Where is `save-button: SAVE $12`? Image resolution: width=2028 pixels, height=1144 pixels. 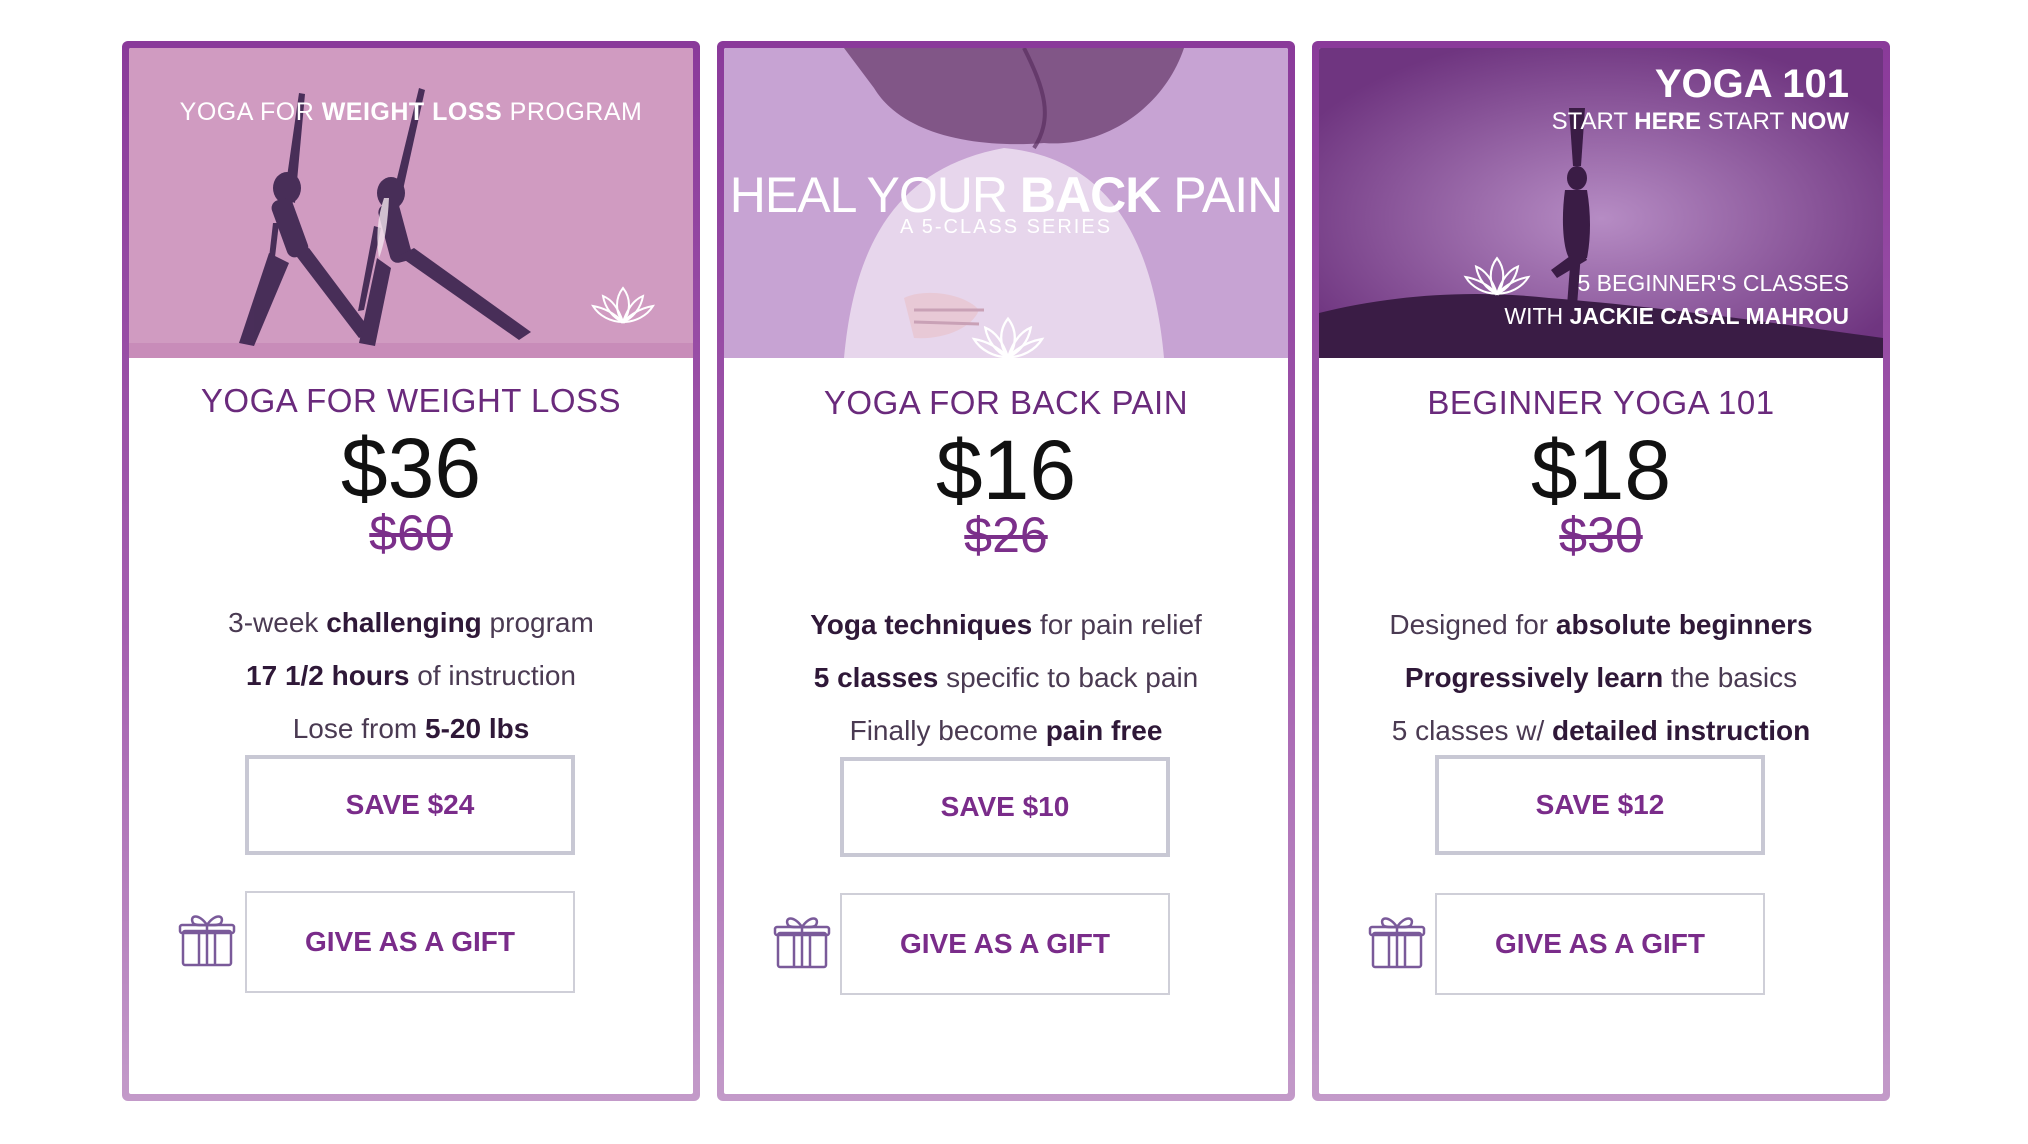 save-button: SAVE $12 is located at coordinates (1600, 805).